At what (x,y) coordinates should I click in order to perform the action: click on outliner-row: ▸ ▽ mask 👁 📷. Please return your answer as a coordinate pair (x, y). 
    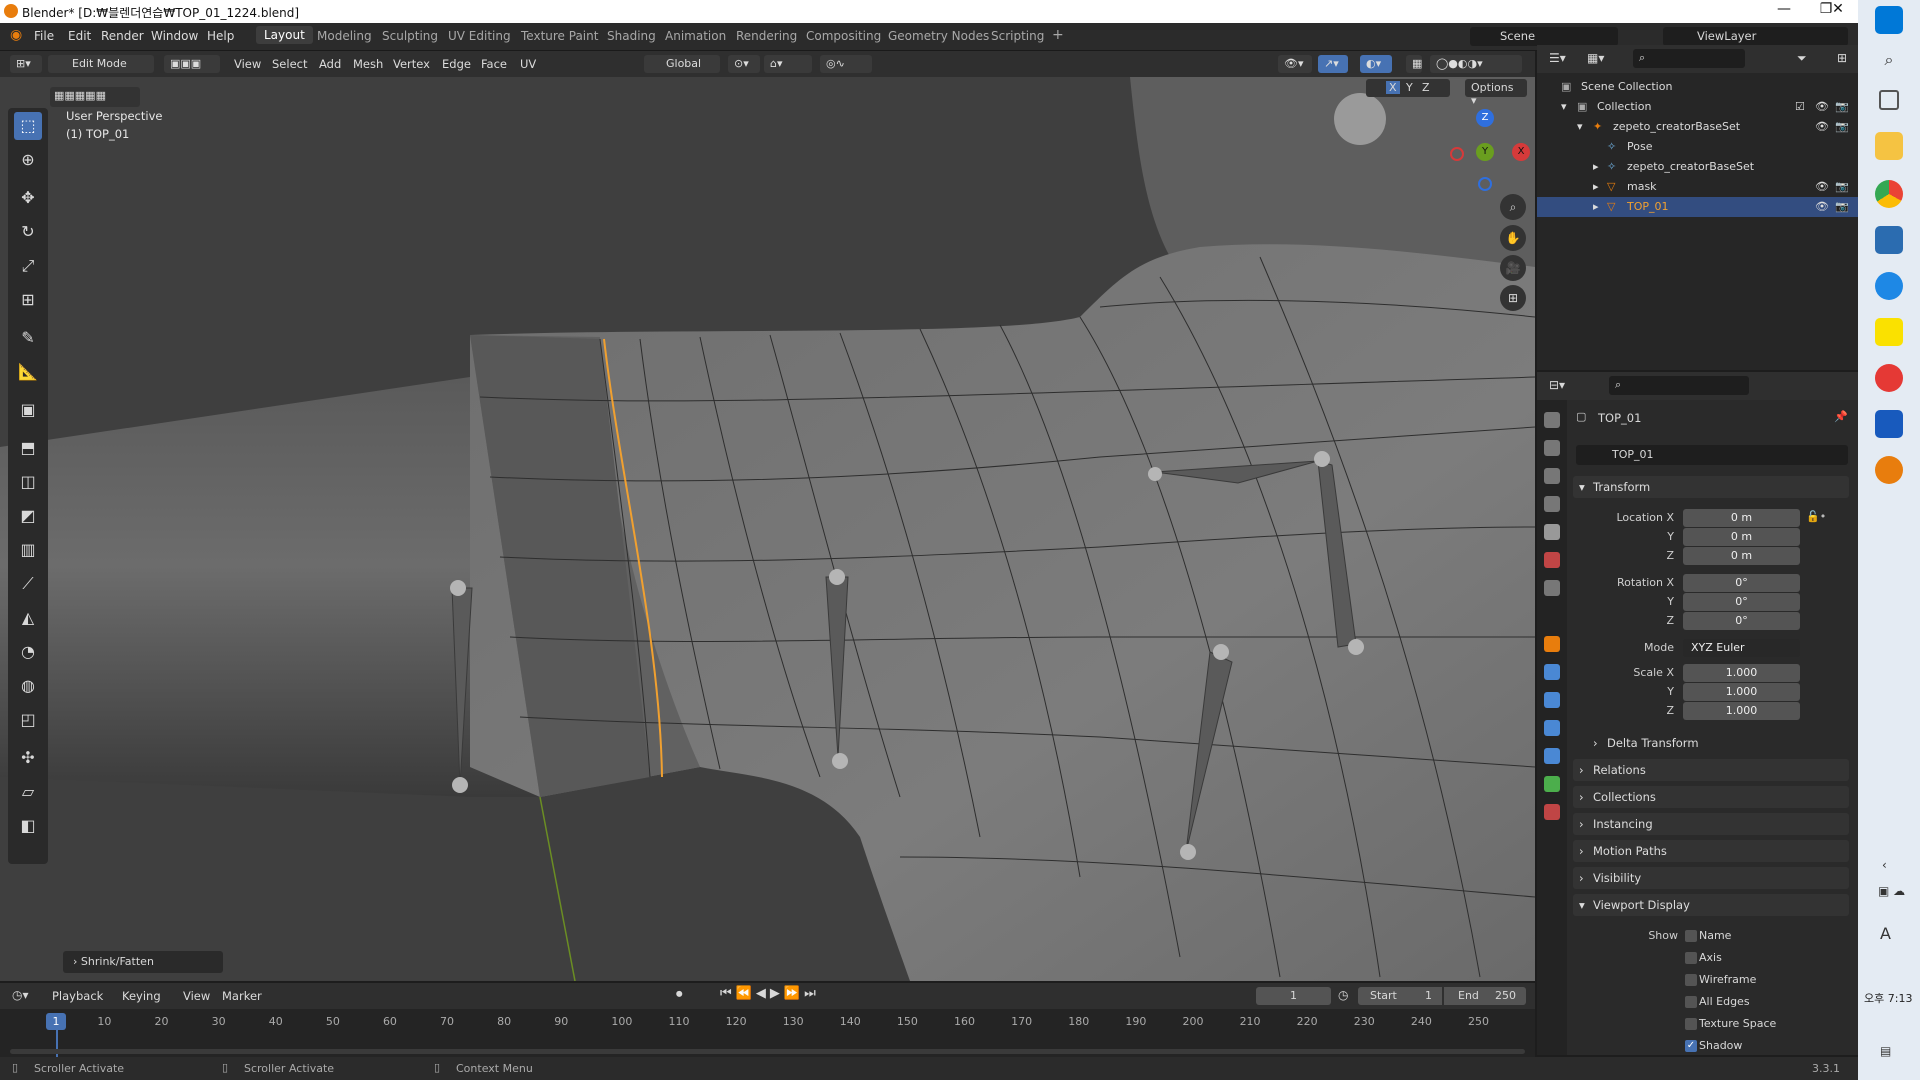
    Looking at the image, I should click on (1697, 187).